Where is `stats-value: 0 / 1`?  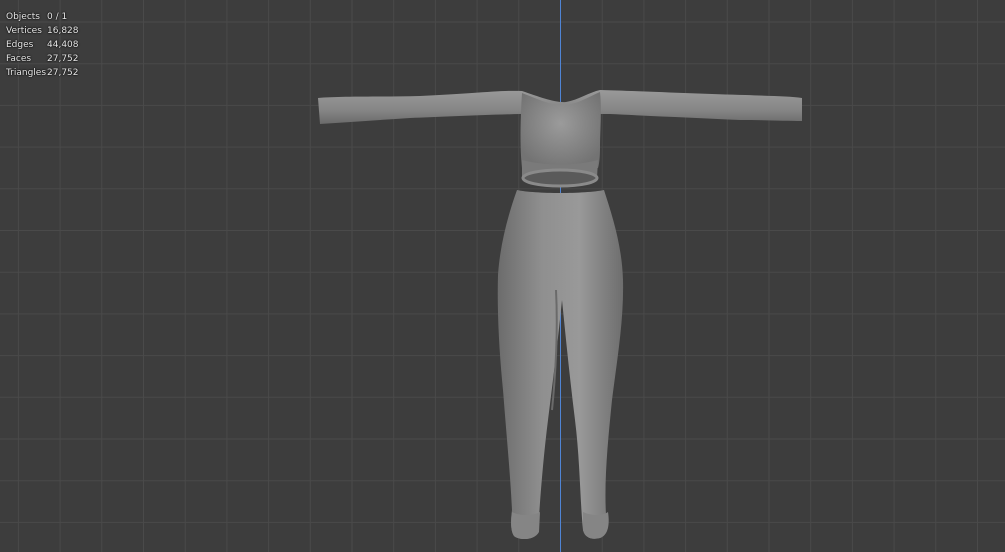 stats-value: 0 / 1 is located at coordinates (57, 17).